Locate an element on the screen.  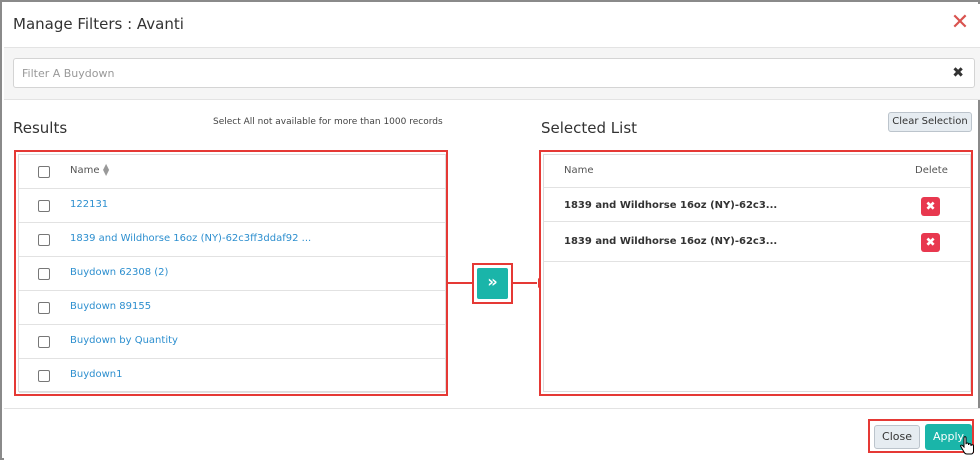
double-chevron-right-icon: » is located at coordinates (492, 283).